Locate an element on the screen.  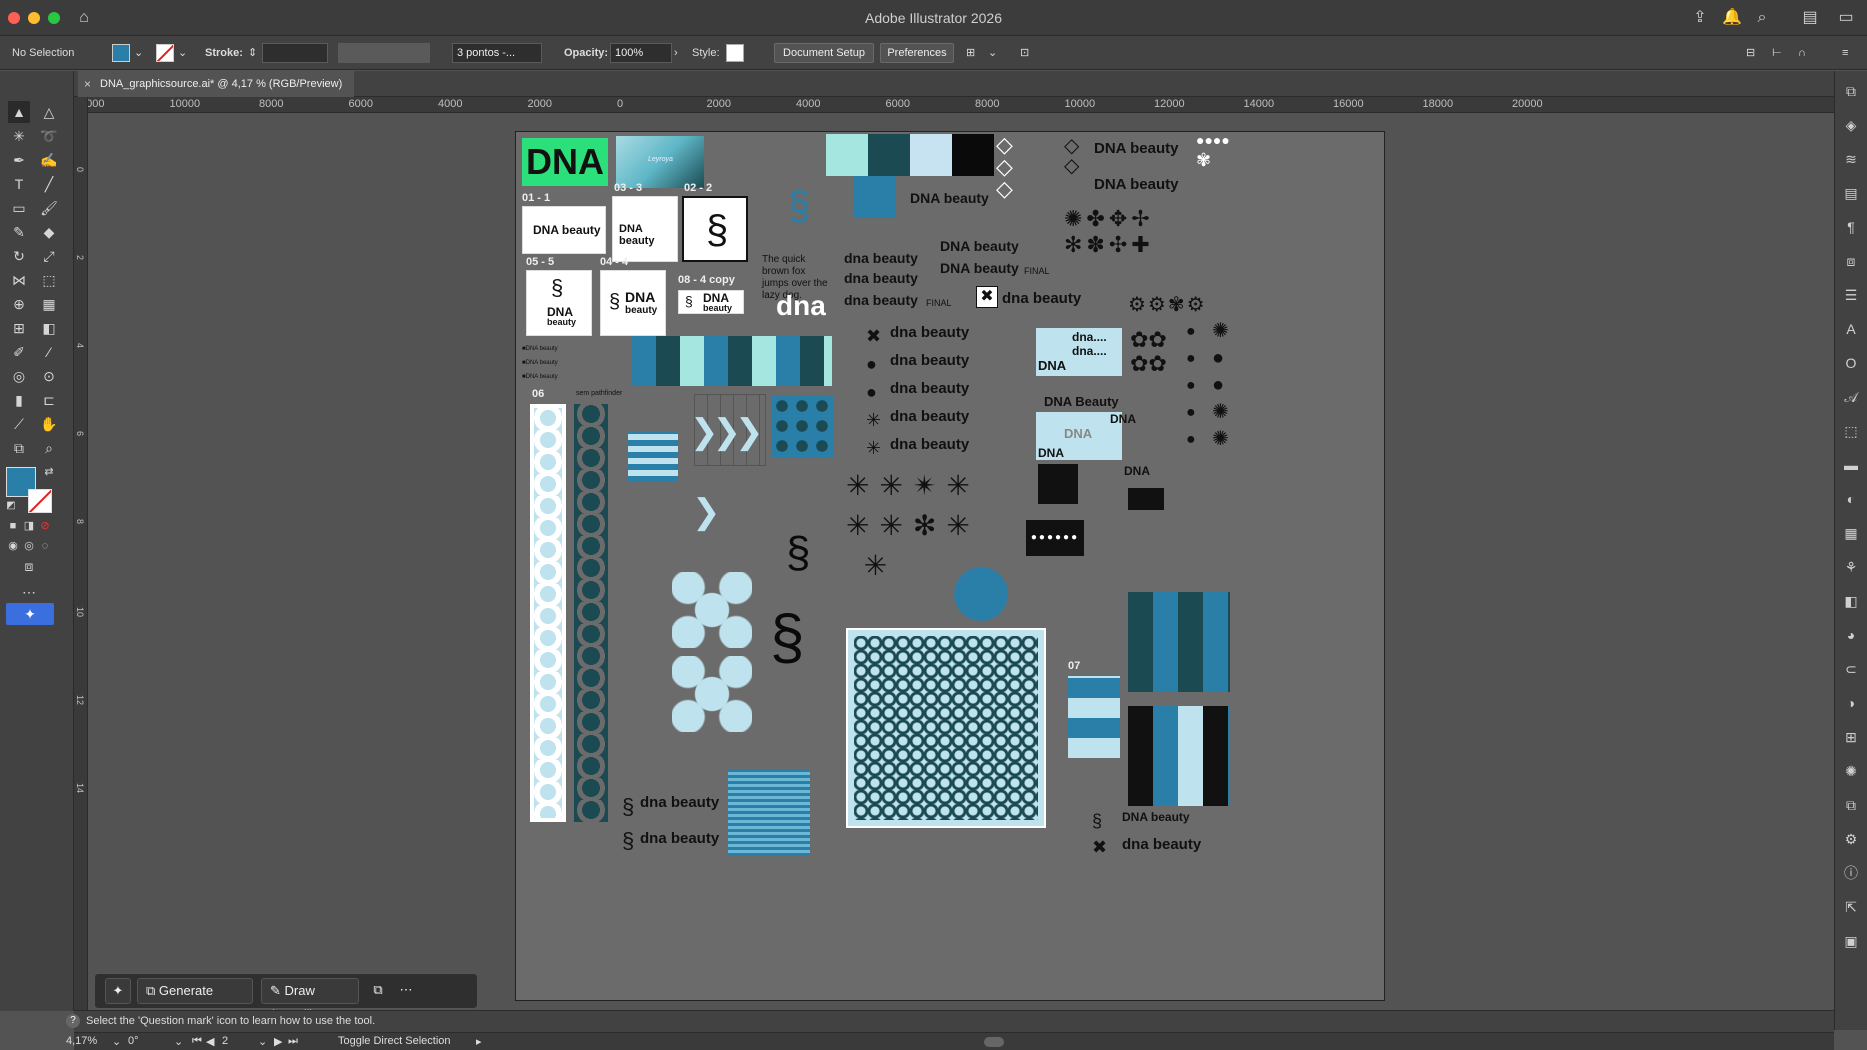
scale-tool-icon: ⤢ is located at coordinates (49, 256).